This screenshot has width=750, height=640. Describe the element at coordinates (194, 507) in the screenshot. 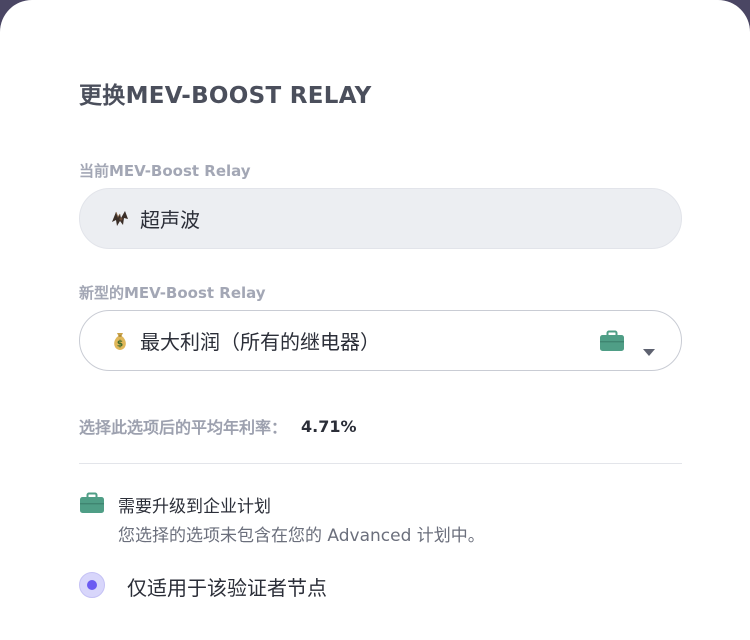

I see `upgrade-title: 需要升级到企业计划` at that location.